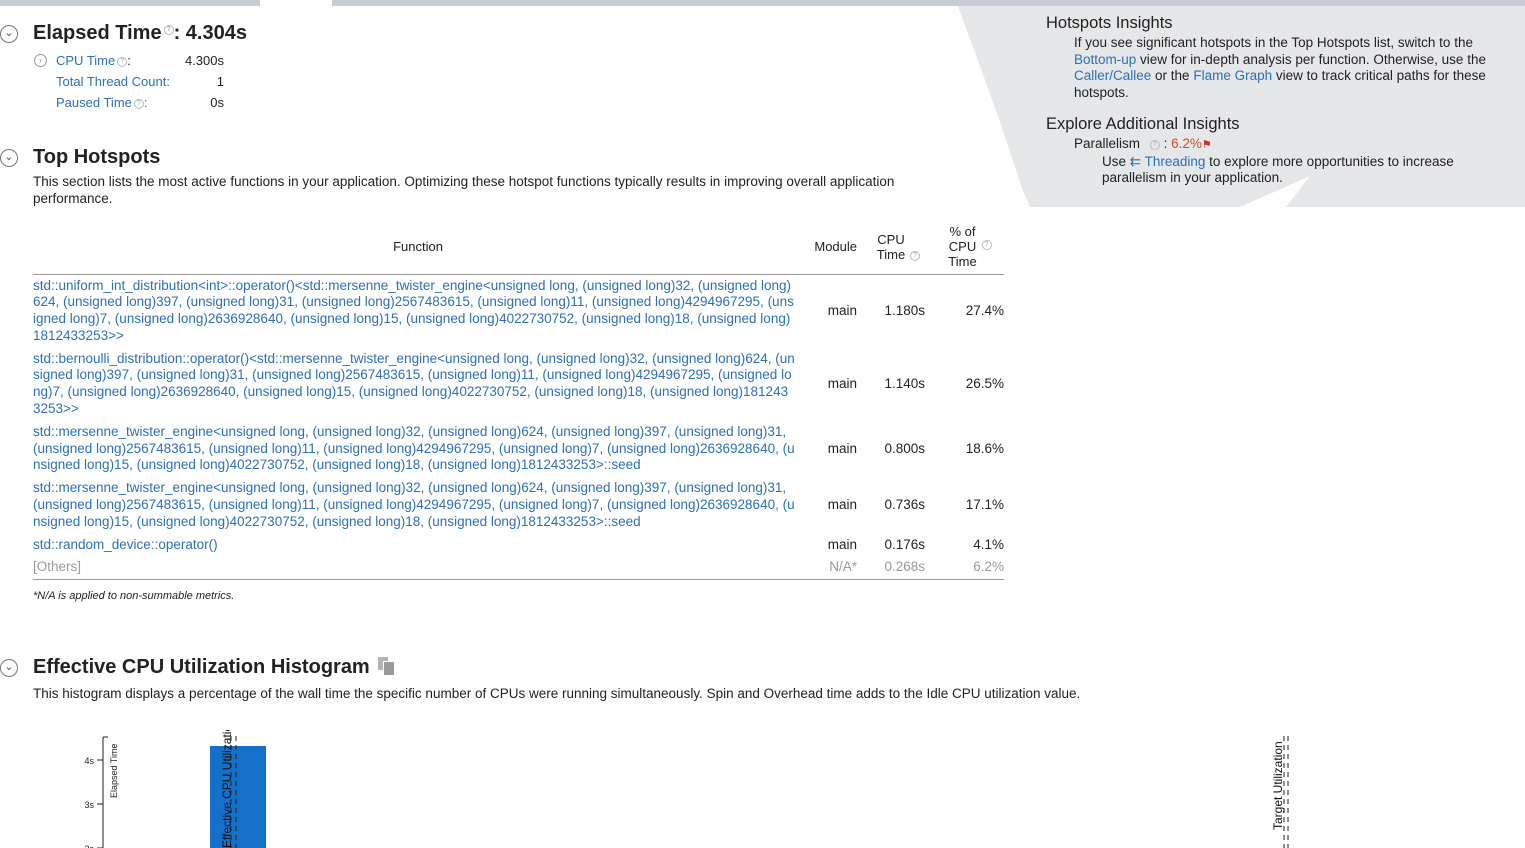 This screenshot has height=848, width=1525. Describe the element at coordinates (897, 568) in the screenshot. I see `cpu-time-cell: 0.268s` at that location.